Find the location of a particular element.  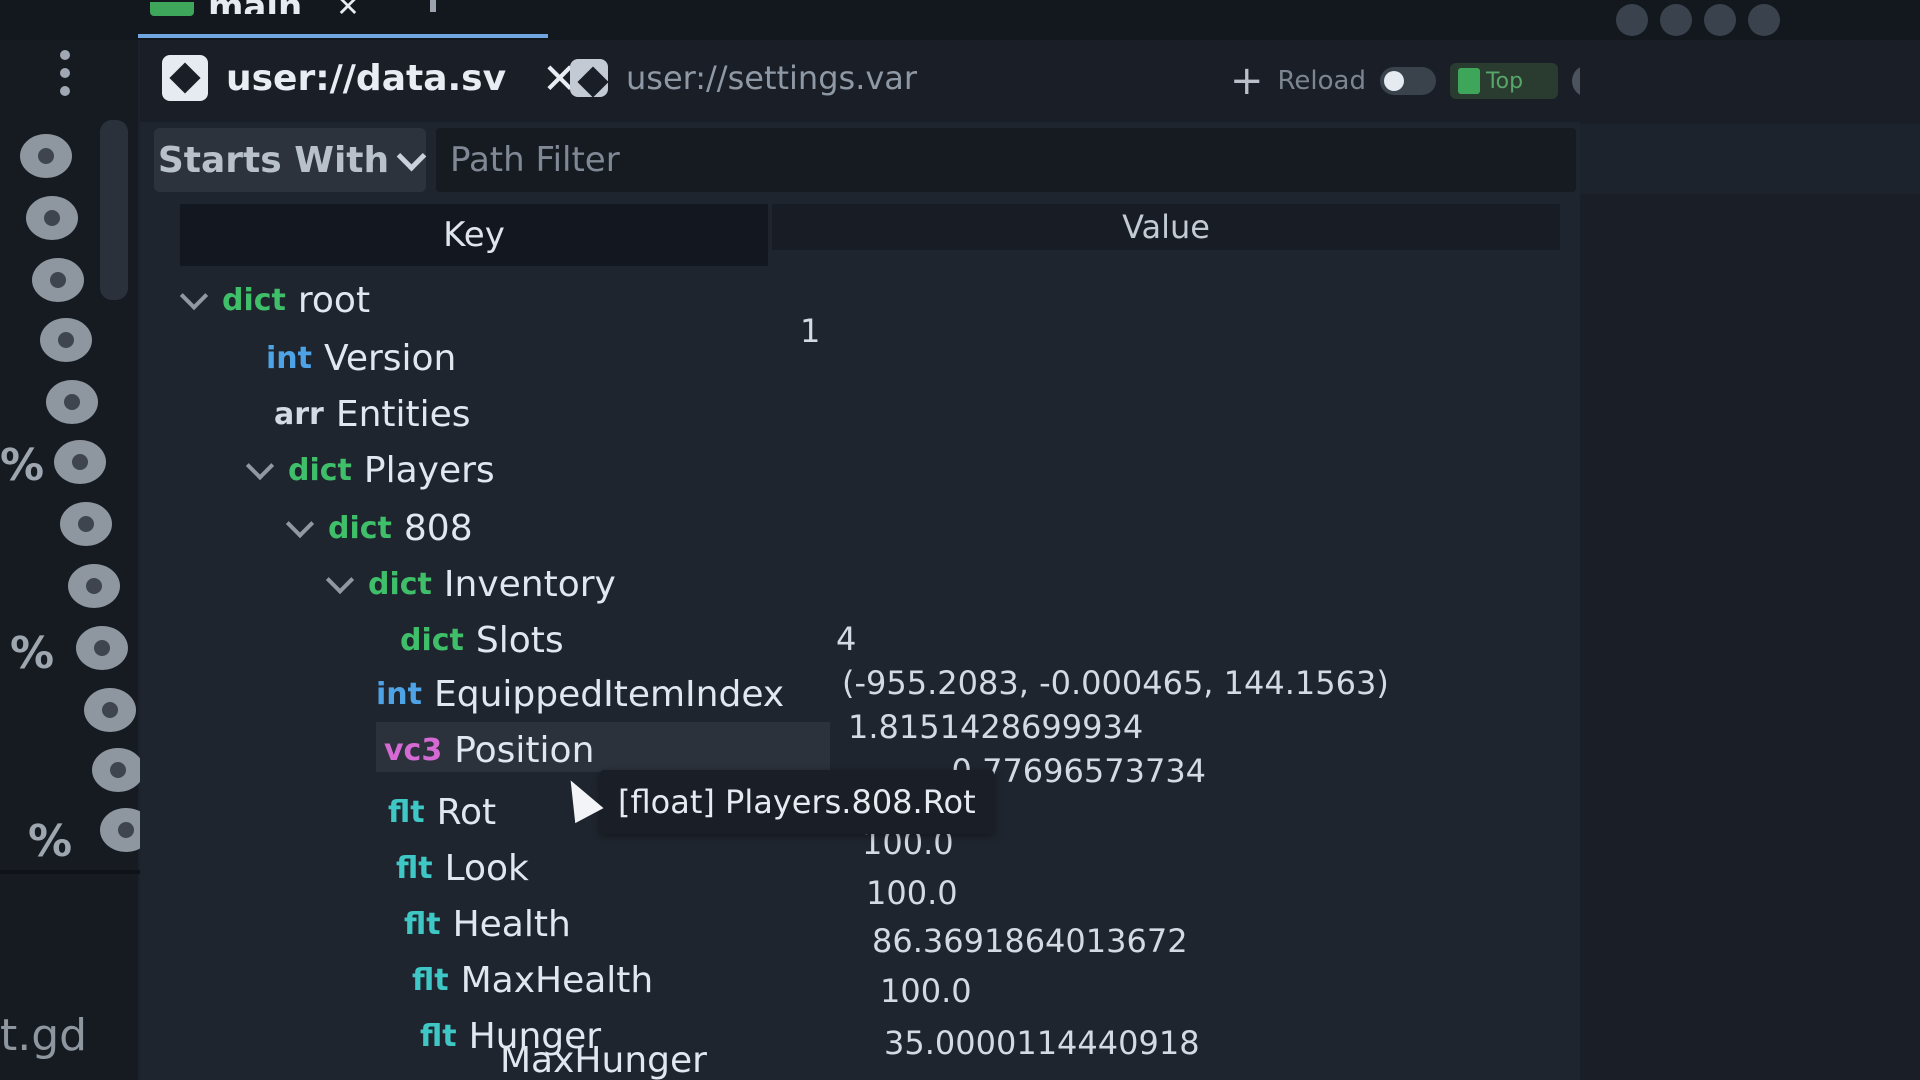

row-key: Players is located at coordinates (429, 470).